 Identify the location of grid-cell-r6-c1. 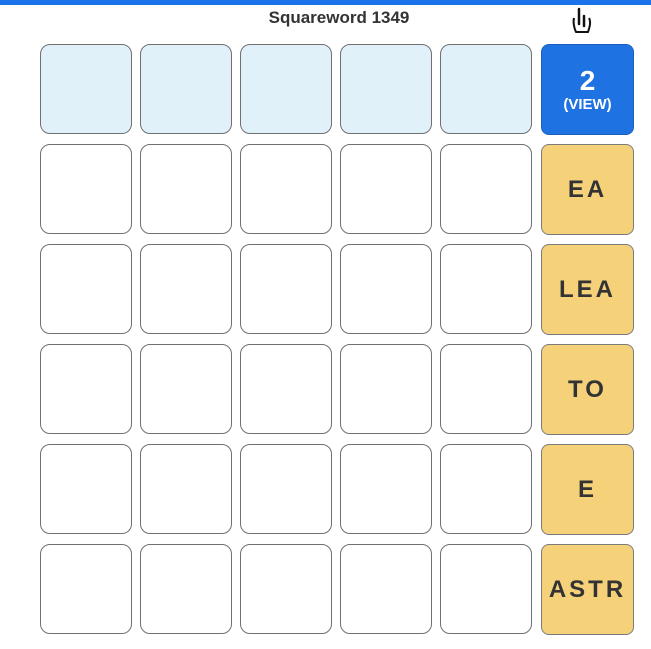
(86, 589).